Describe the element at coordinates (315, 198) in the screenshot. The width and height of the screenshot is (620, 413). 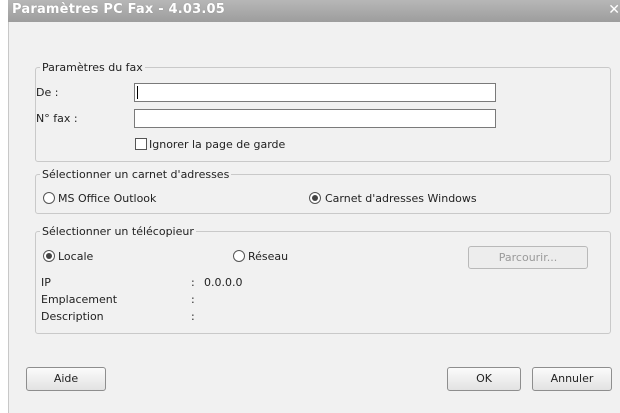
I see `windows-address-book-radio` at that location.